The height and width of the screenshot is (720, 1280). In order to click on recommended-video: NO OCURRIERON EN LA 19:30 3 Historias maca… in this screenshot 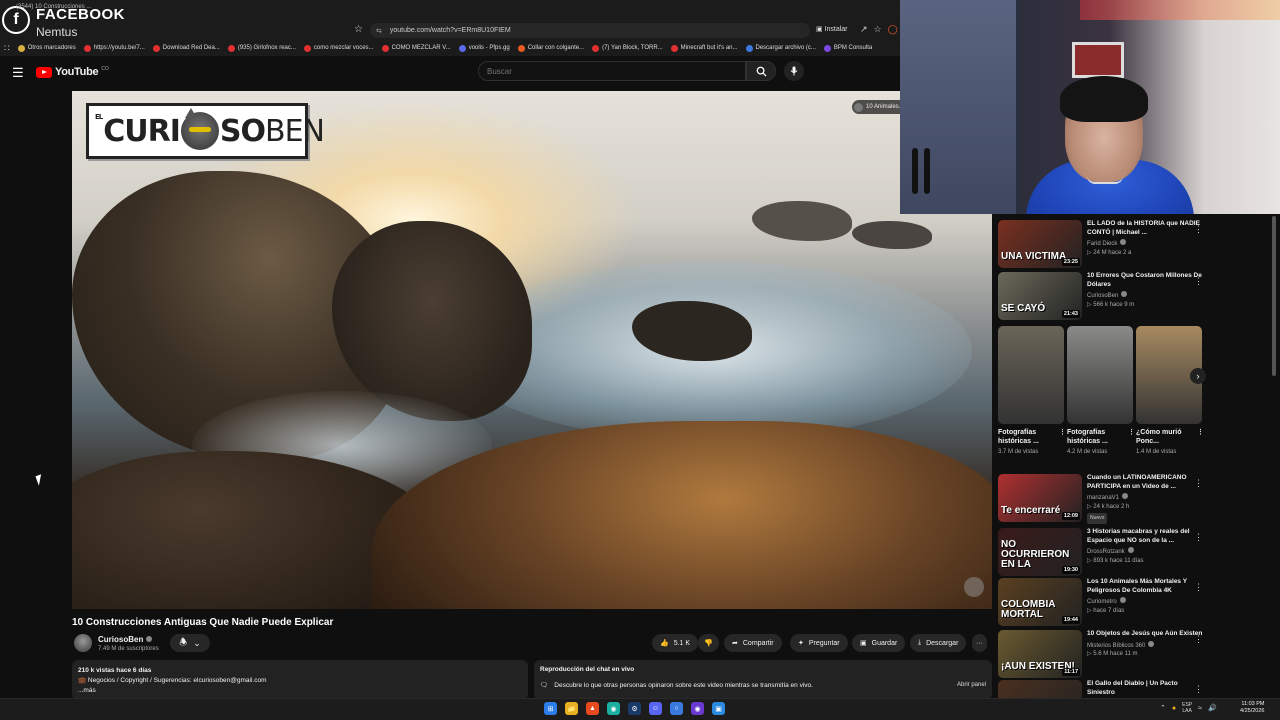, I will do `click(1103, 553)`.